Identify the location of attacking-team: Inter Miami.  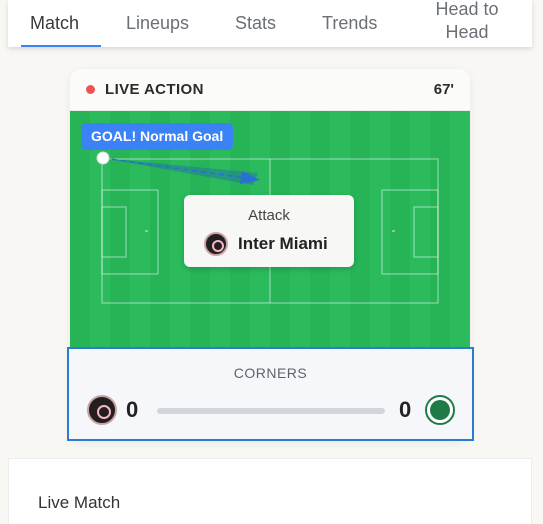
(266, 244).